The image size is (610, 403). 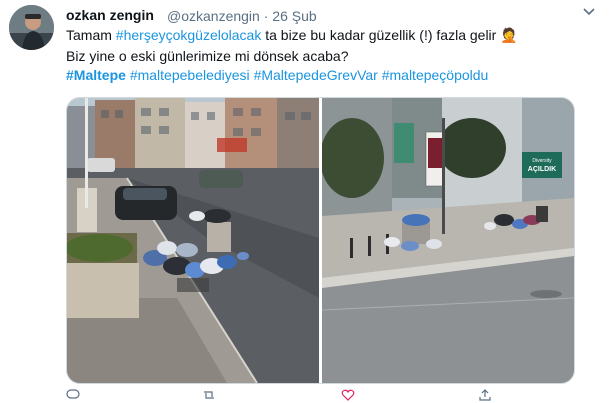 What do you see at coordinates (110, 15) in the screenshot?
I see `display-name: ozkan zengin` at bounding box center [110, 15].